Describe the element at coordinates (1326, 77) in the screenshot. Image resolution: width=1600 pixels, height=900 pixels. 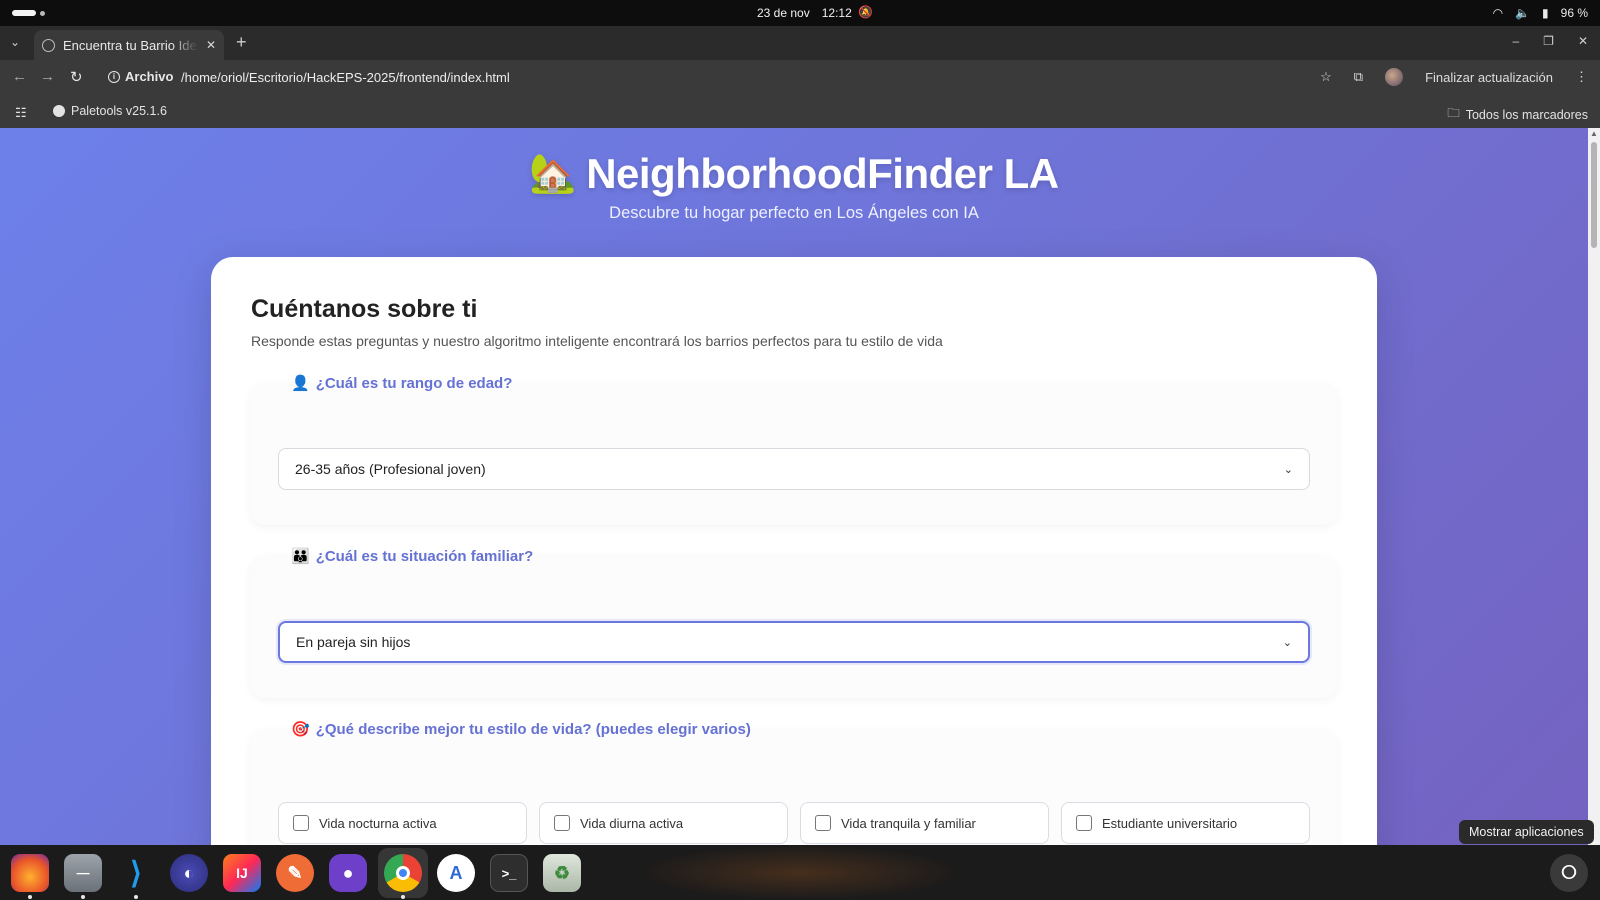
I see `bookmark-star-icon: ☆` at that location.